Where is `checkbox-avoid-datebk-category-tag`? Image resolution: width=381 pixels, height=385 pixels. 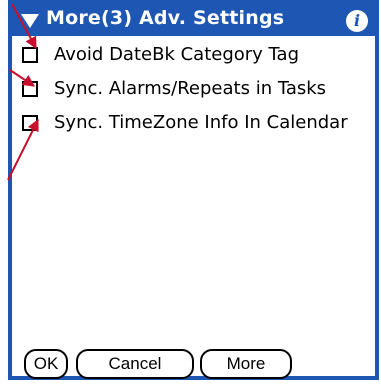 checkbox-avoid-datebk-category-tag is located at coordinates (30, 55).